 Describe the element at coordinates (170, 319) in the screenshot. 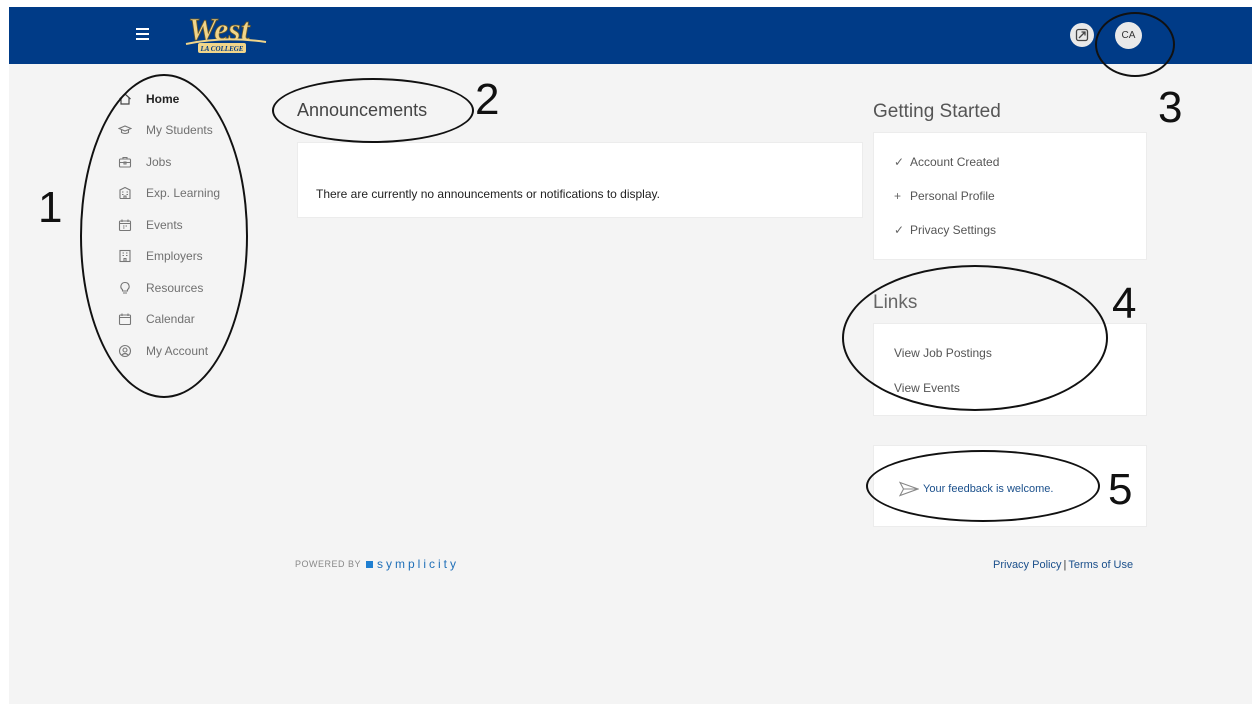

I see `sidebar-item-label: Calendar` at that location.